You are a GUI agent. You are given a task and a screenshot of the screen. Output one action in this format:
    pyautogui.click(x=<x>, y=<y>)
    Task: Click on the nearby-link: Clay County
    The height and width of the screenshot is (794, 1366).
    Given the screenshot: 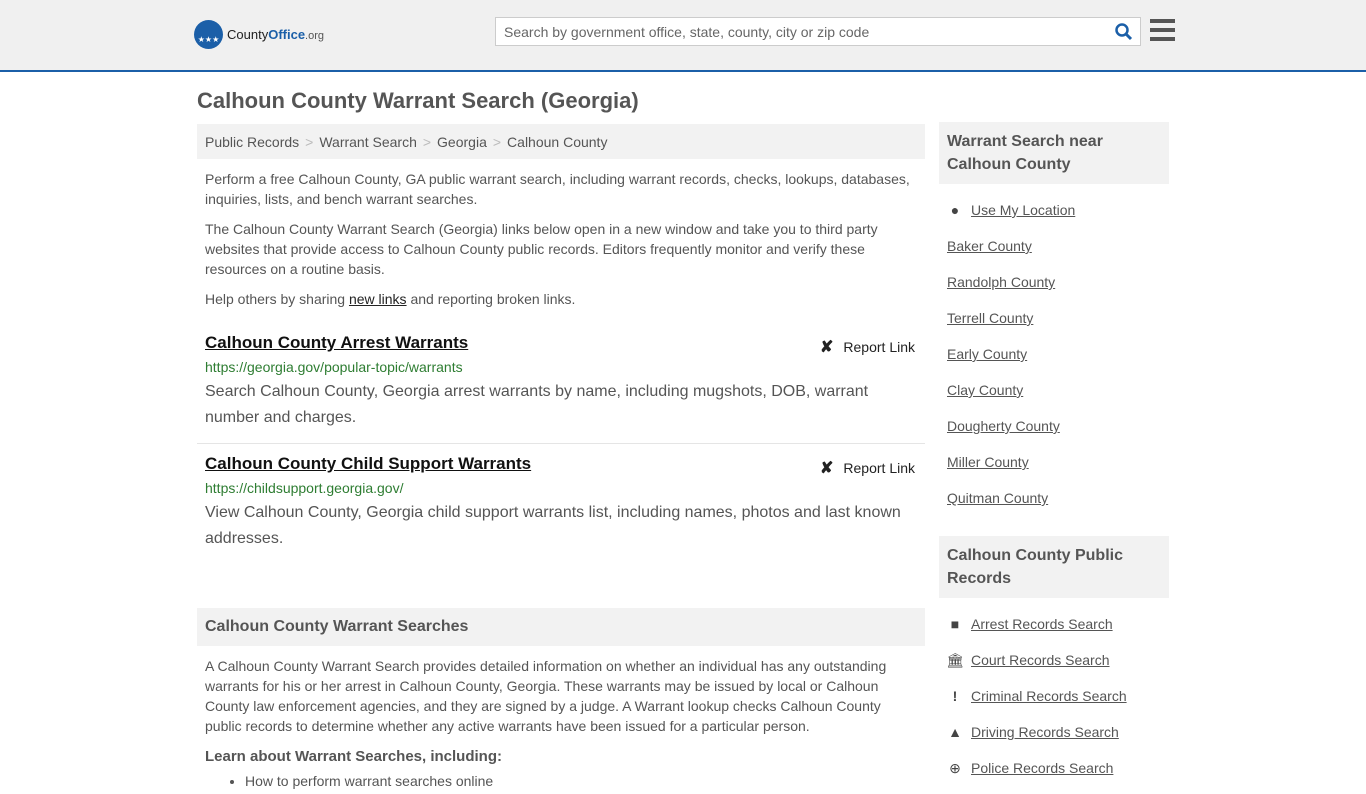 What is the action you would take?
    pyautogui.click(x=985, y=390)
    